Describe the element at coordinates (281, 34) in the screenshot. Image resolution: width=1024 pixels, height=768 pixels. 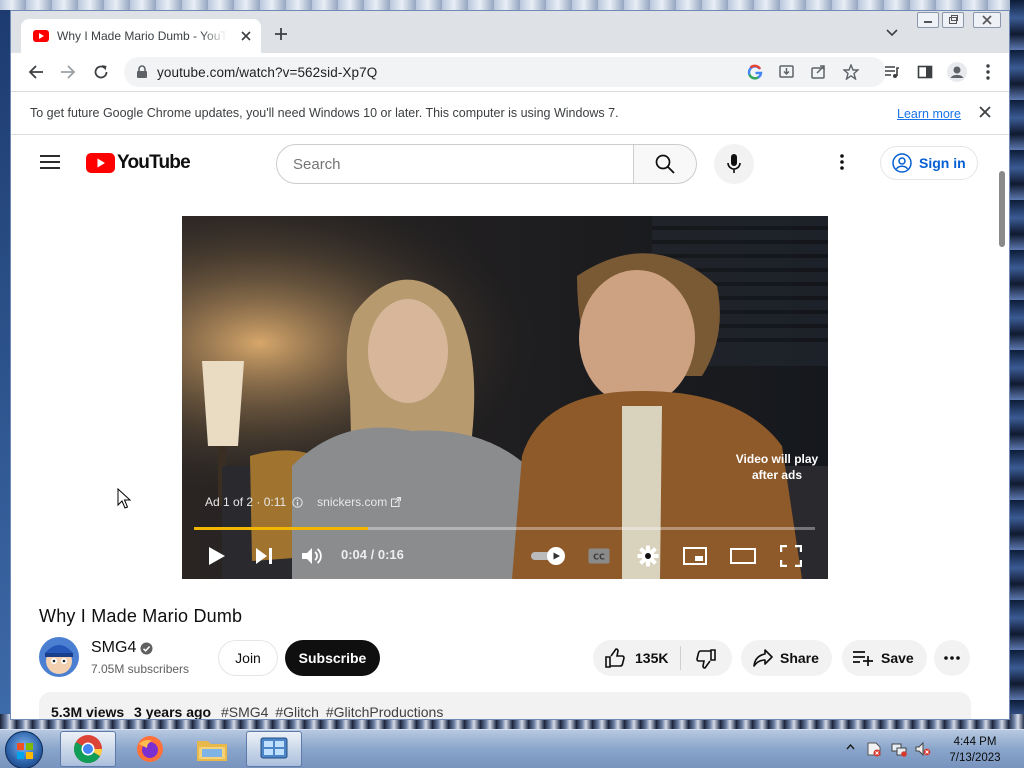
I see `new-tab-button` at that location.